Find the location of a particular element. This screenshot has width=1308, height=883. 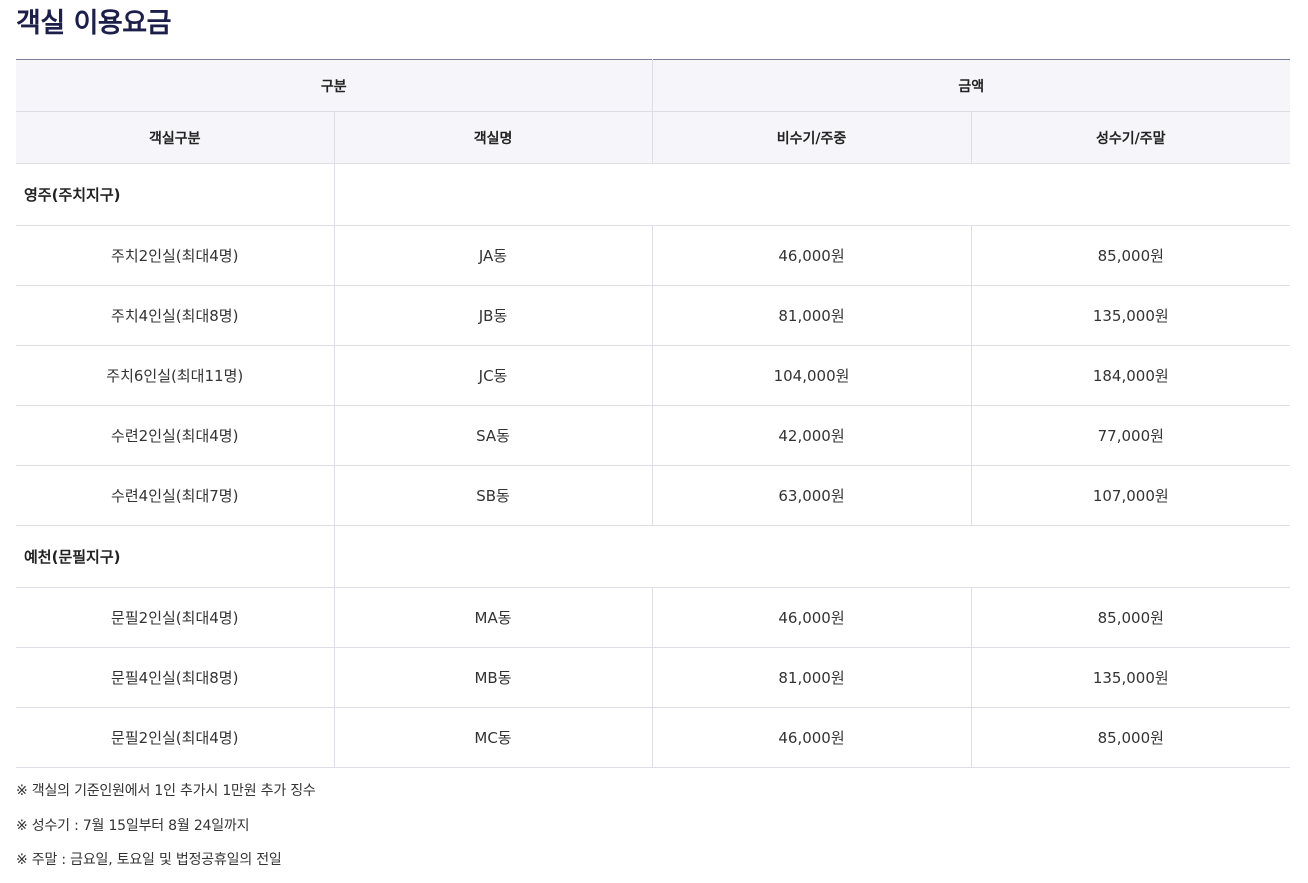

header-peak: 성수기/주말 is located at coordinates (1130, 137).